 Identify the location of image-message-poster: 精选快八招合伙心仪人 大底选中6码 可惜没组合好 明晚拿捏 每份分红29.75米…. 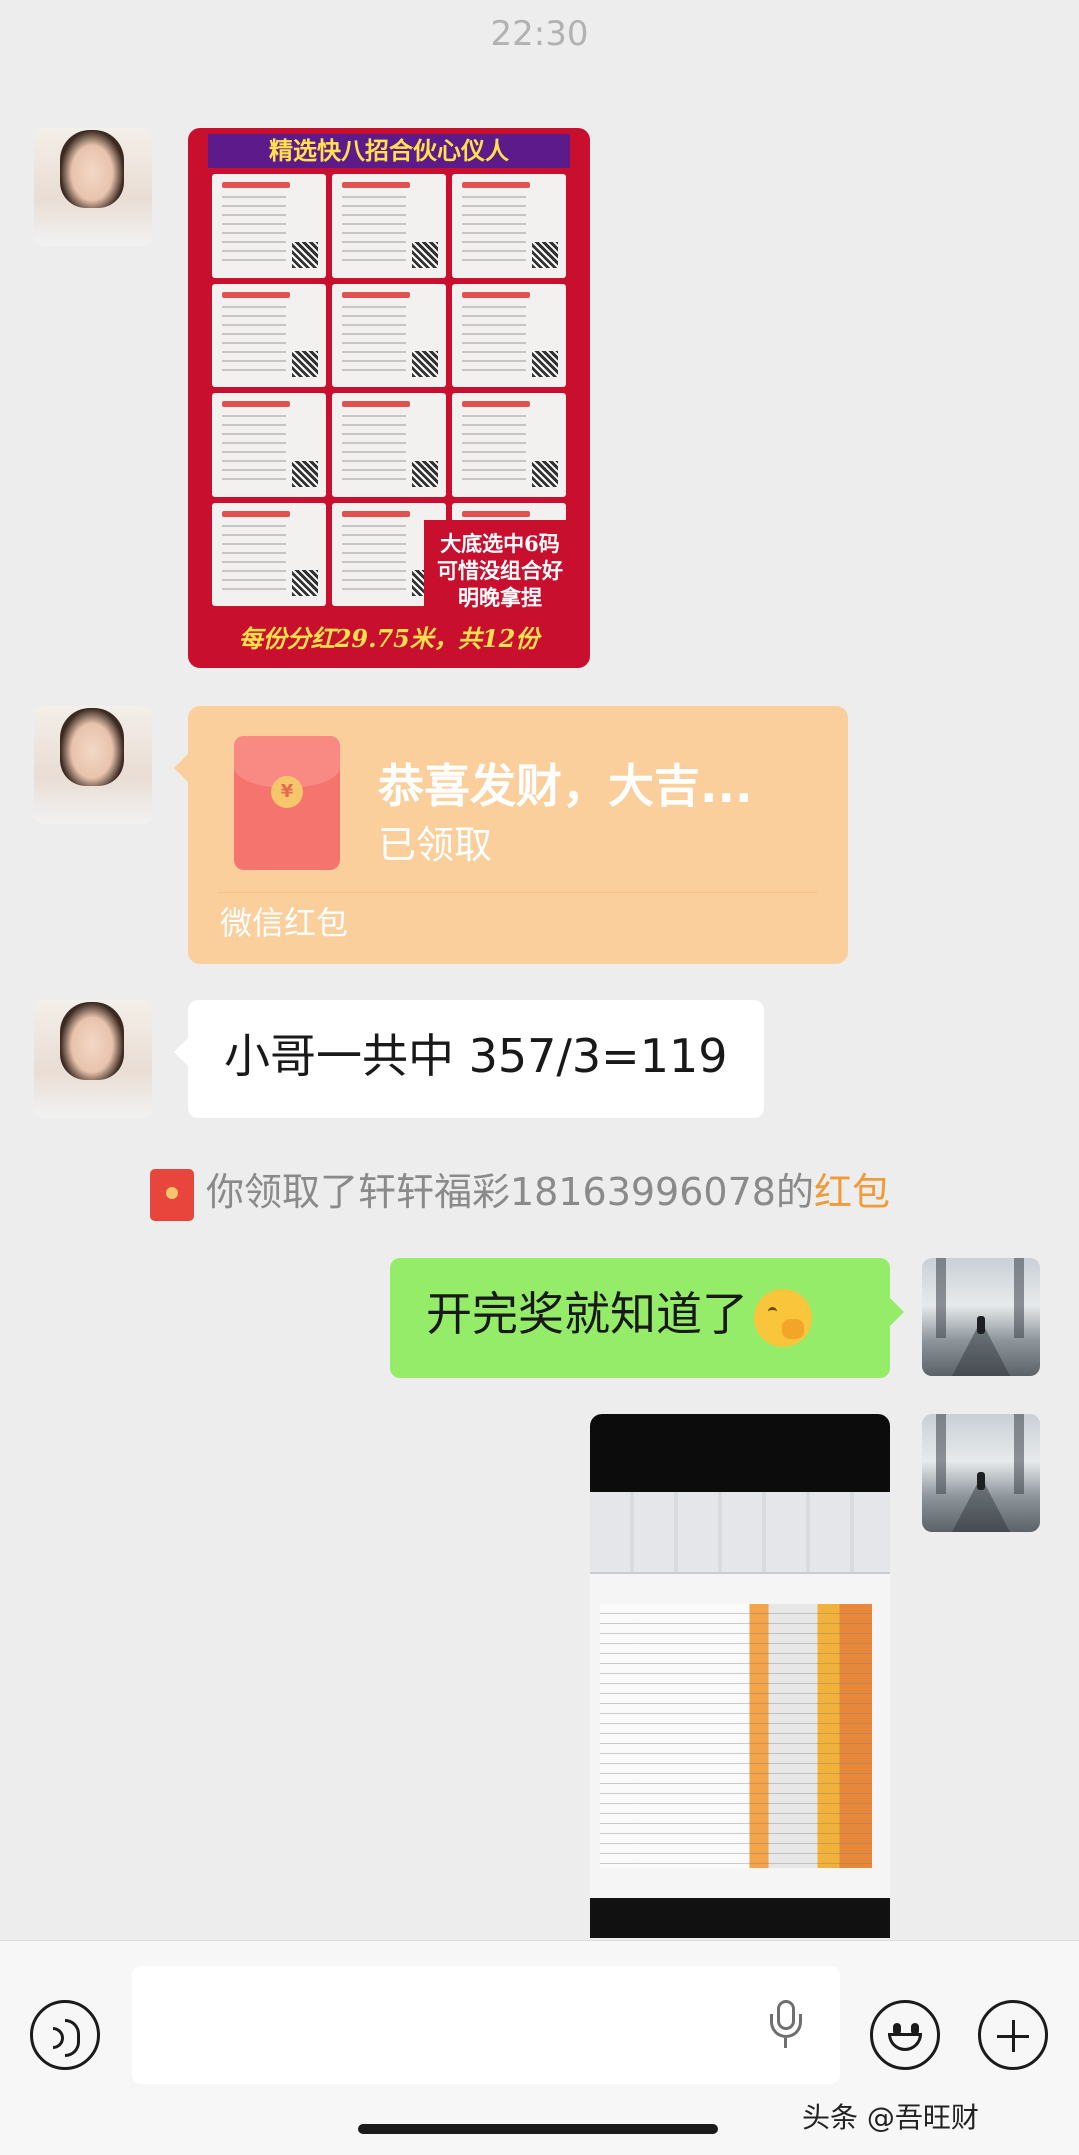
(389, 398).